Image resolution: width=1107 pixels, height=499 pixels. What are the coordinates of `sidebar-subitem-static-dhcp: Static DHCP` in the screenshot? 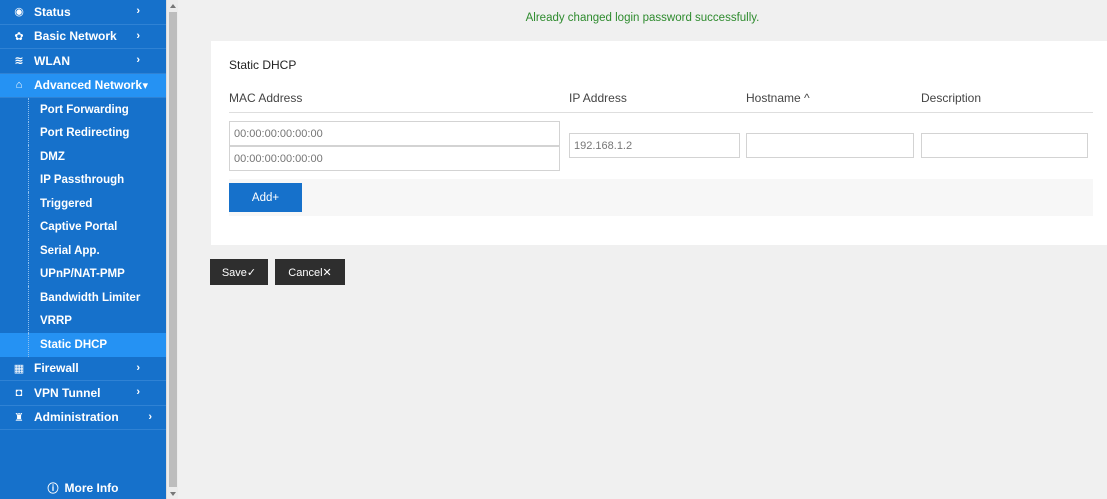 It's located at (83, 345).